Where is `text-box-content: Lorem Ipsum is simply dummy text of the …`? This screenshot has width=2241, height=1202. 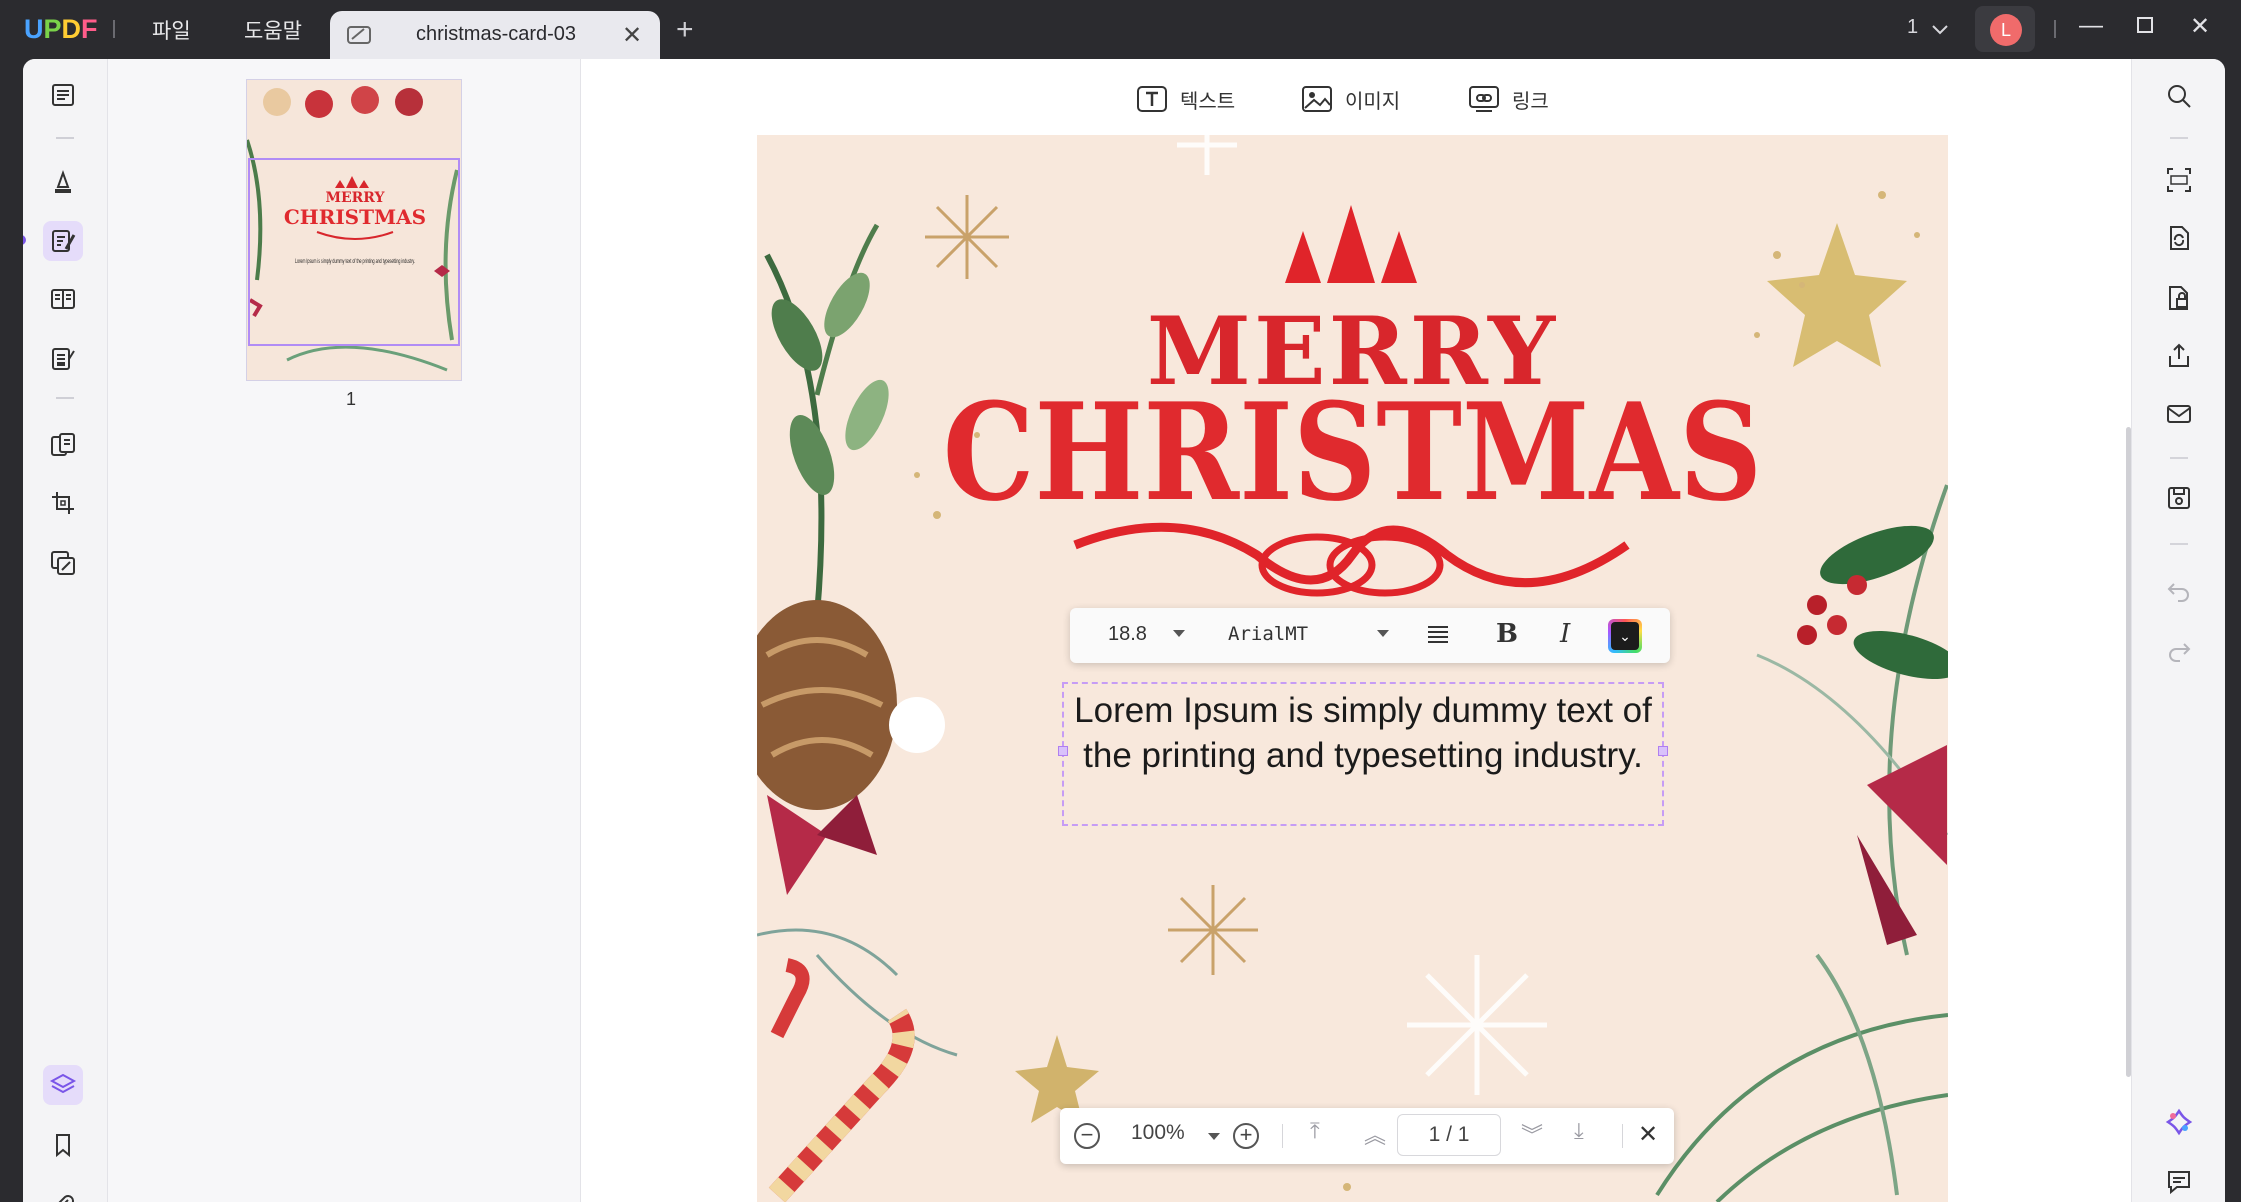
text-box-content: Lorem Ipsum is simply dummy text of the … is located at coordinates (1363, 733).